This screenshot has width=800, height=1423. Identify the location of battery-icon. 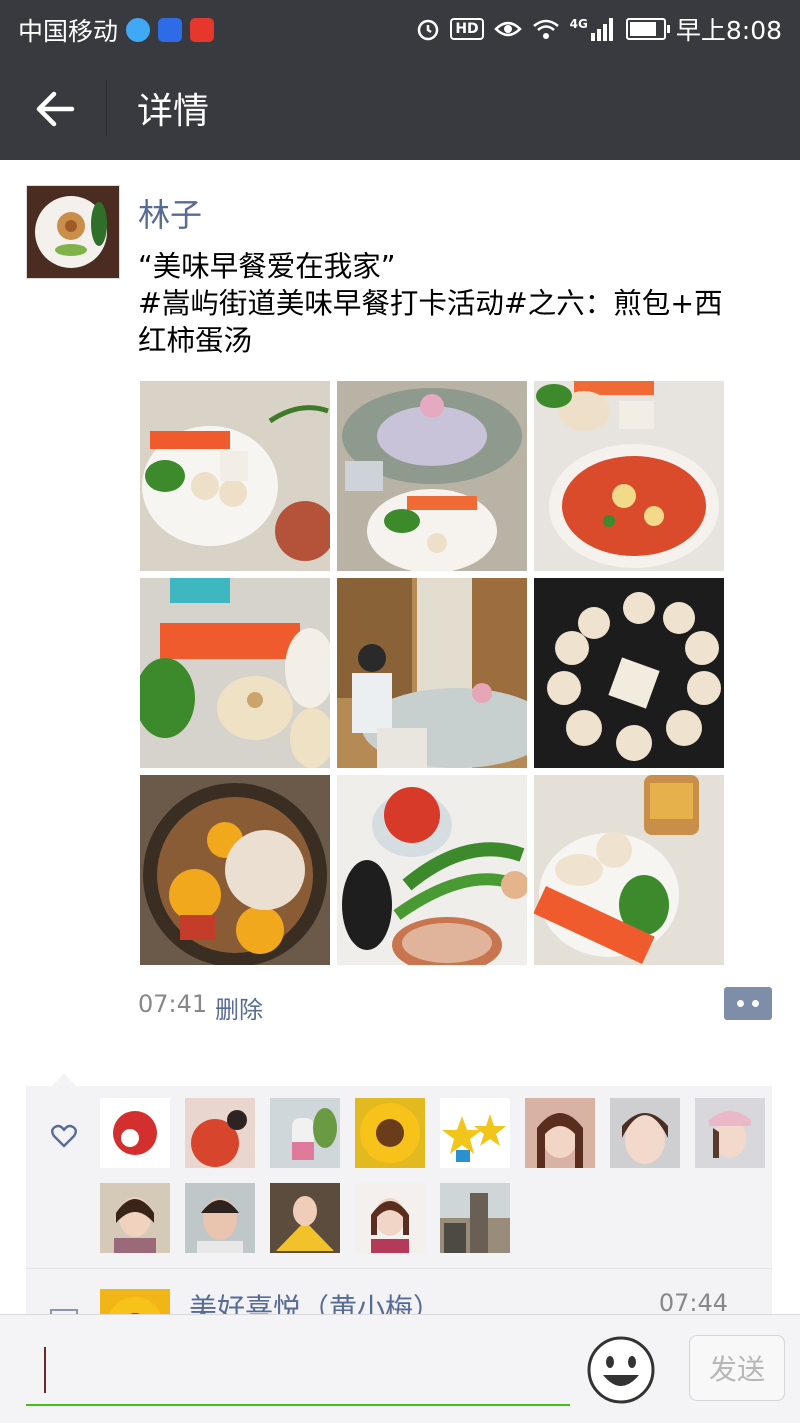
(647, 29).